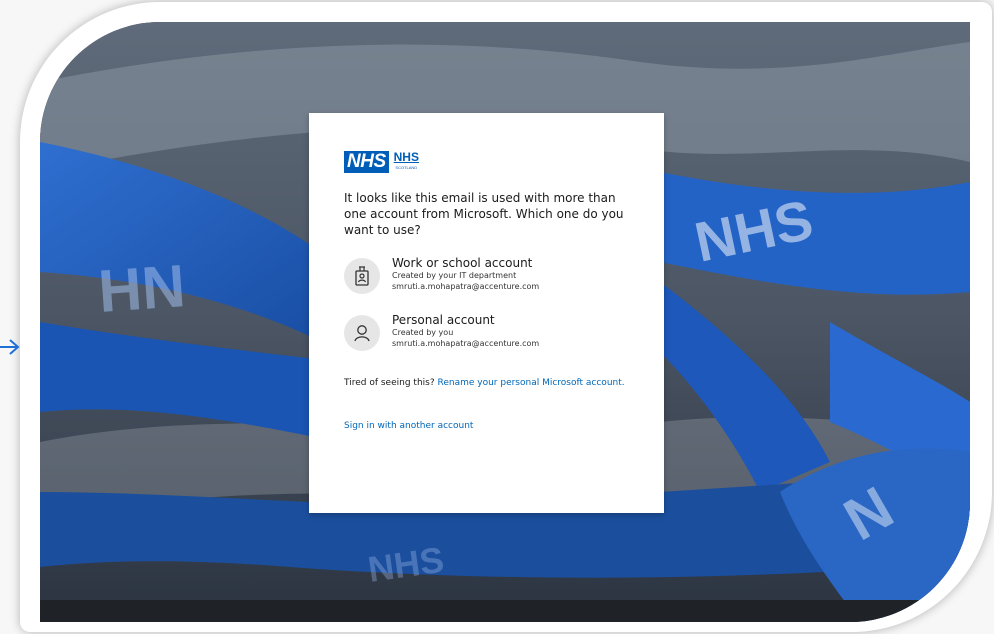 The image size is (994, 634). What do you see at coordinates (443, 320) in the screenshot?
I see `personal-account-name: Personal account` at bounding box center [443, 320].